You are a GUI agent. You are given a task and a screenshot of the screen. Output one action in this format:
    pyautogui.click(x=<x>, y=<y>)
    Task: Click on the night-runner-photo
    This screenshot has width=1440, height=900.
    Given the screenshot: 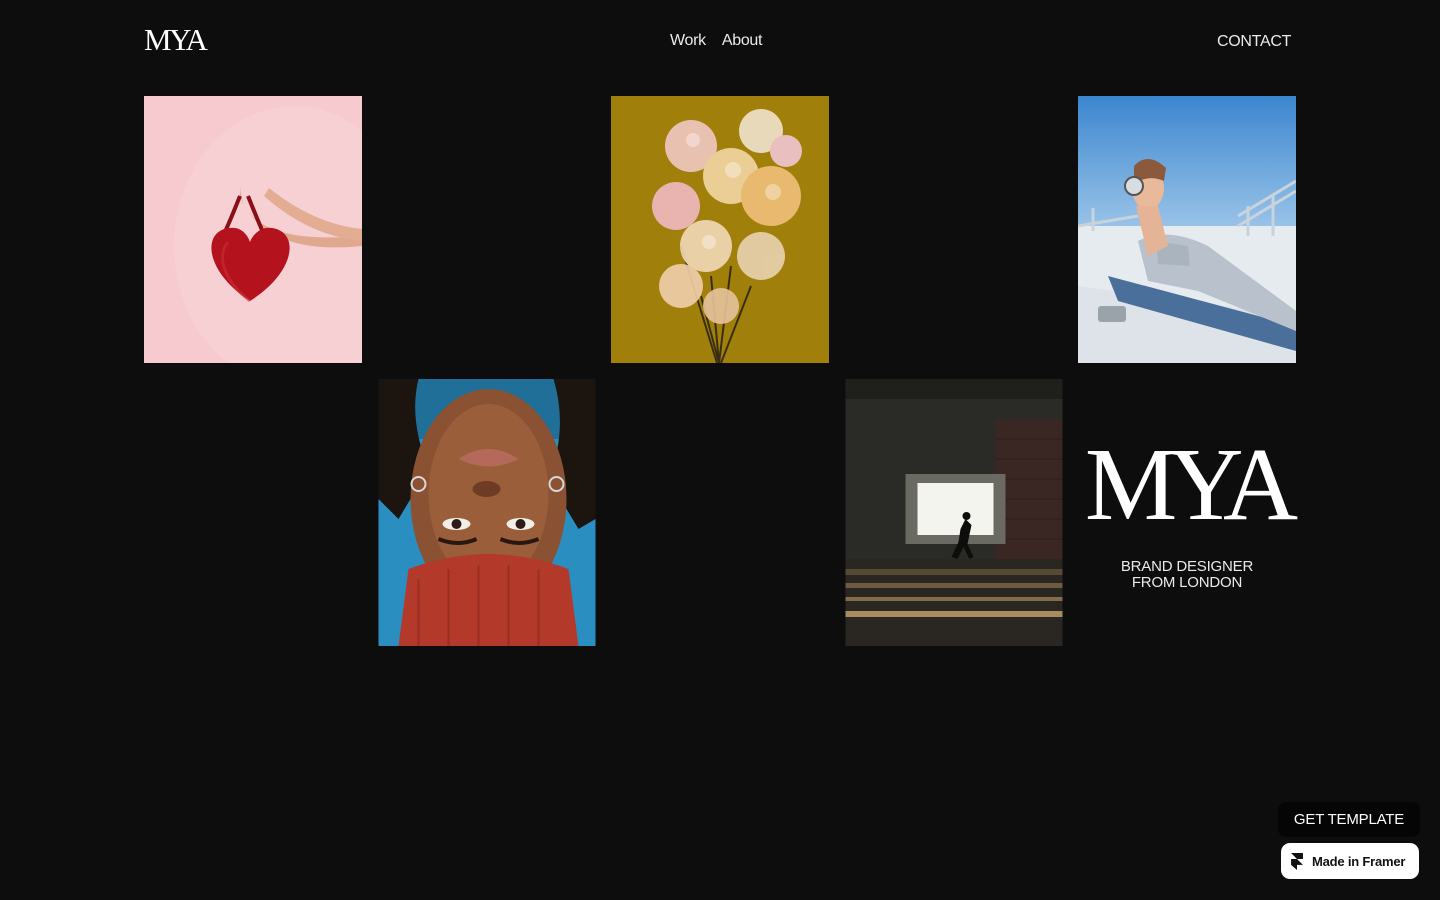 What is the action you would take?
    pyautogui.click(x=954, y=512)
    